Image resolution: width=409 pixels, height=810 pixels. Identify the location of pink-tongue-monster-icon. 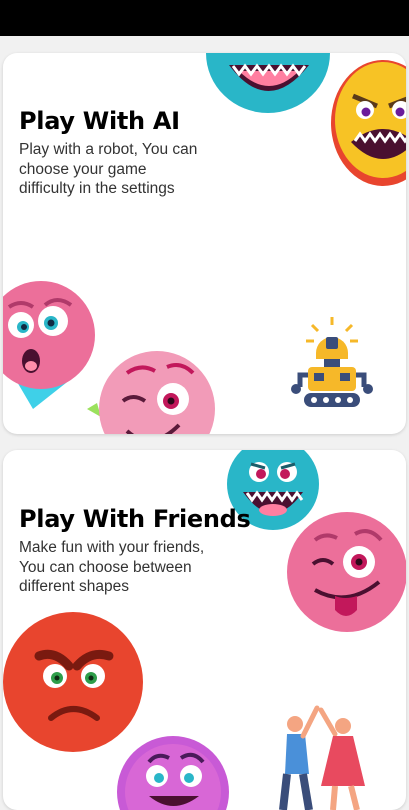
(346, 572).